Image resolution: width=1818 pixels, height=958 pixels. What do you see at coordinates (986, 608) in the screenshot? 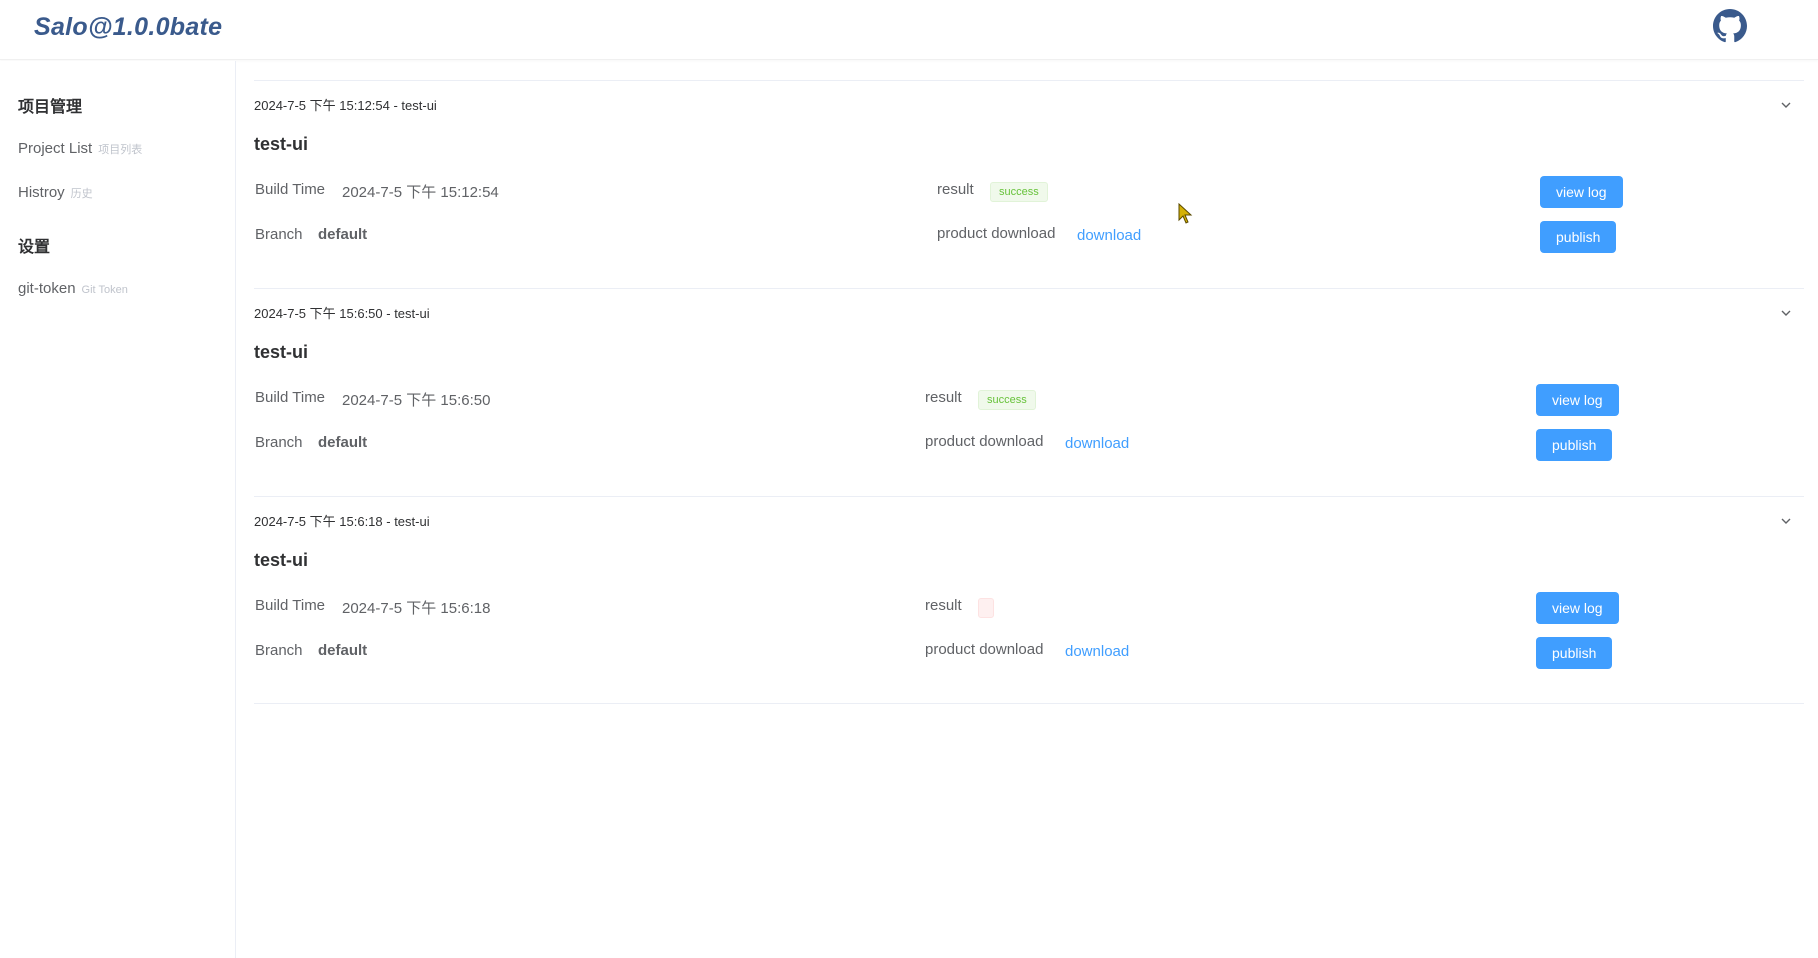
I see `status-badge` at bounding box center [986, 608].